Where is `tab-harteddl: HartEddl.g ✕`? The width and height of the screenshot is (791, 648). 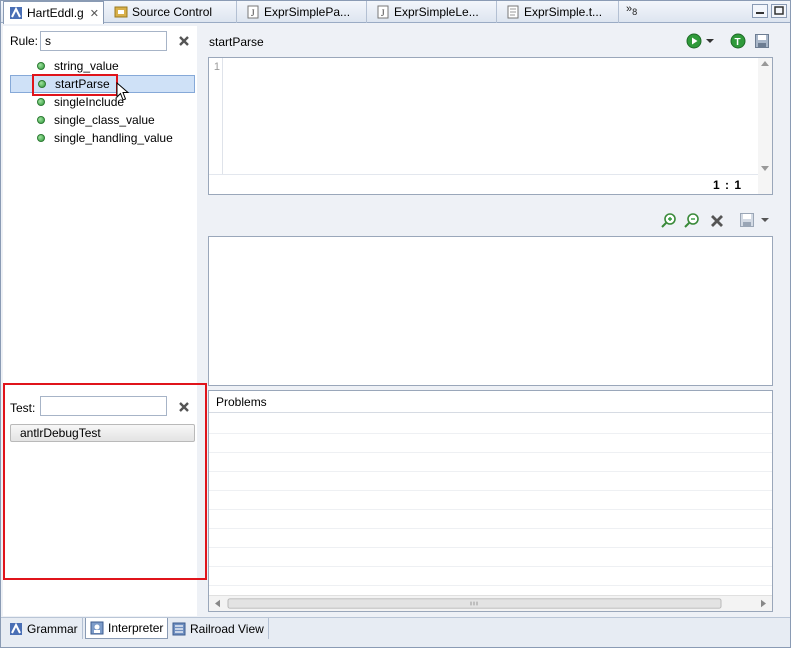
tab-harteddl: HartEddl.g ✕ is located at coordinates (53, 12).